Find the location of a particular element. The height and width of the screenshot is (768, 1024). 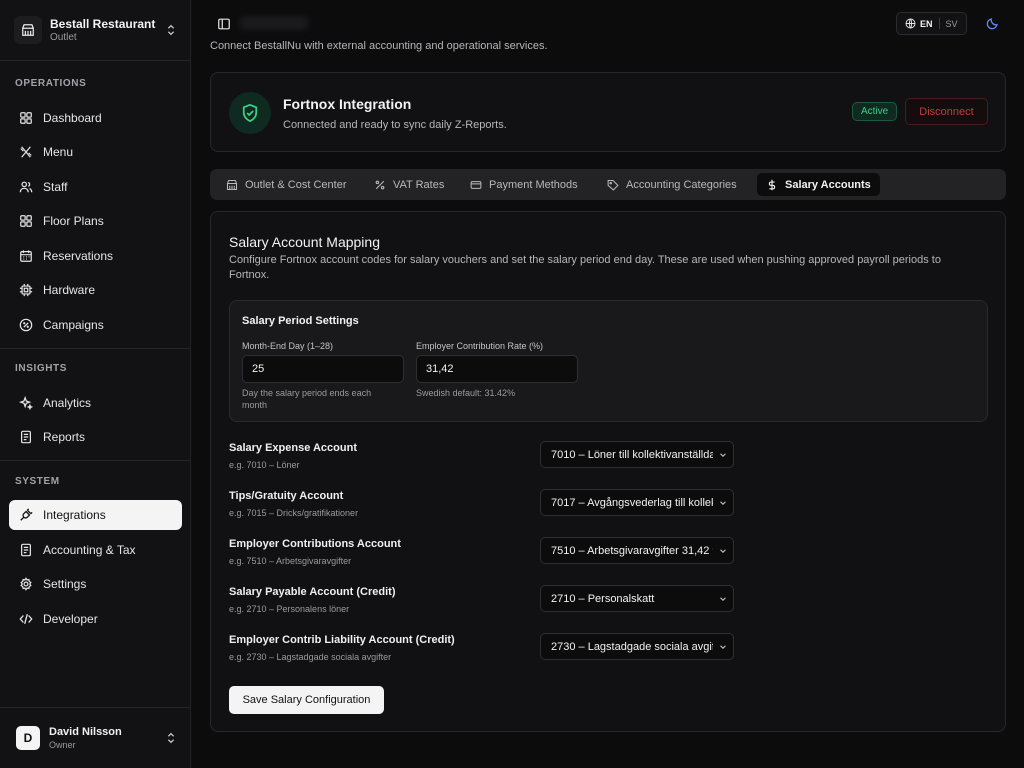

sidebar-toggle-icon is located at coordinates (224, 24).